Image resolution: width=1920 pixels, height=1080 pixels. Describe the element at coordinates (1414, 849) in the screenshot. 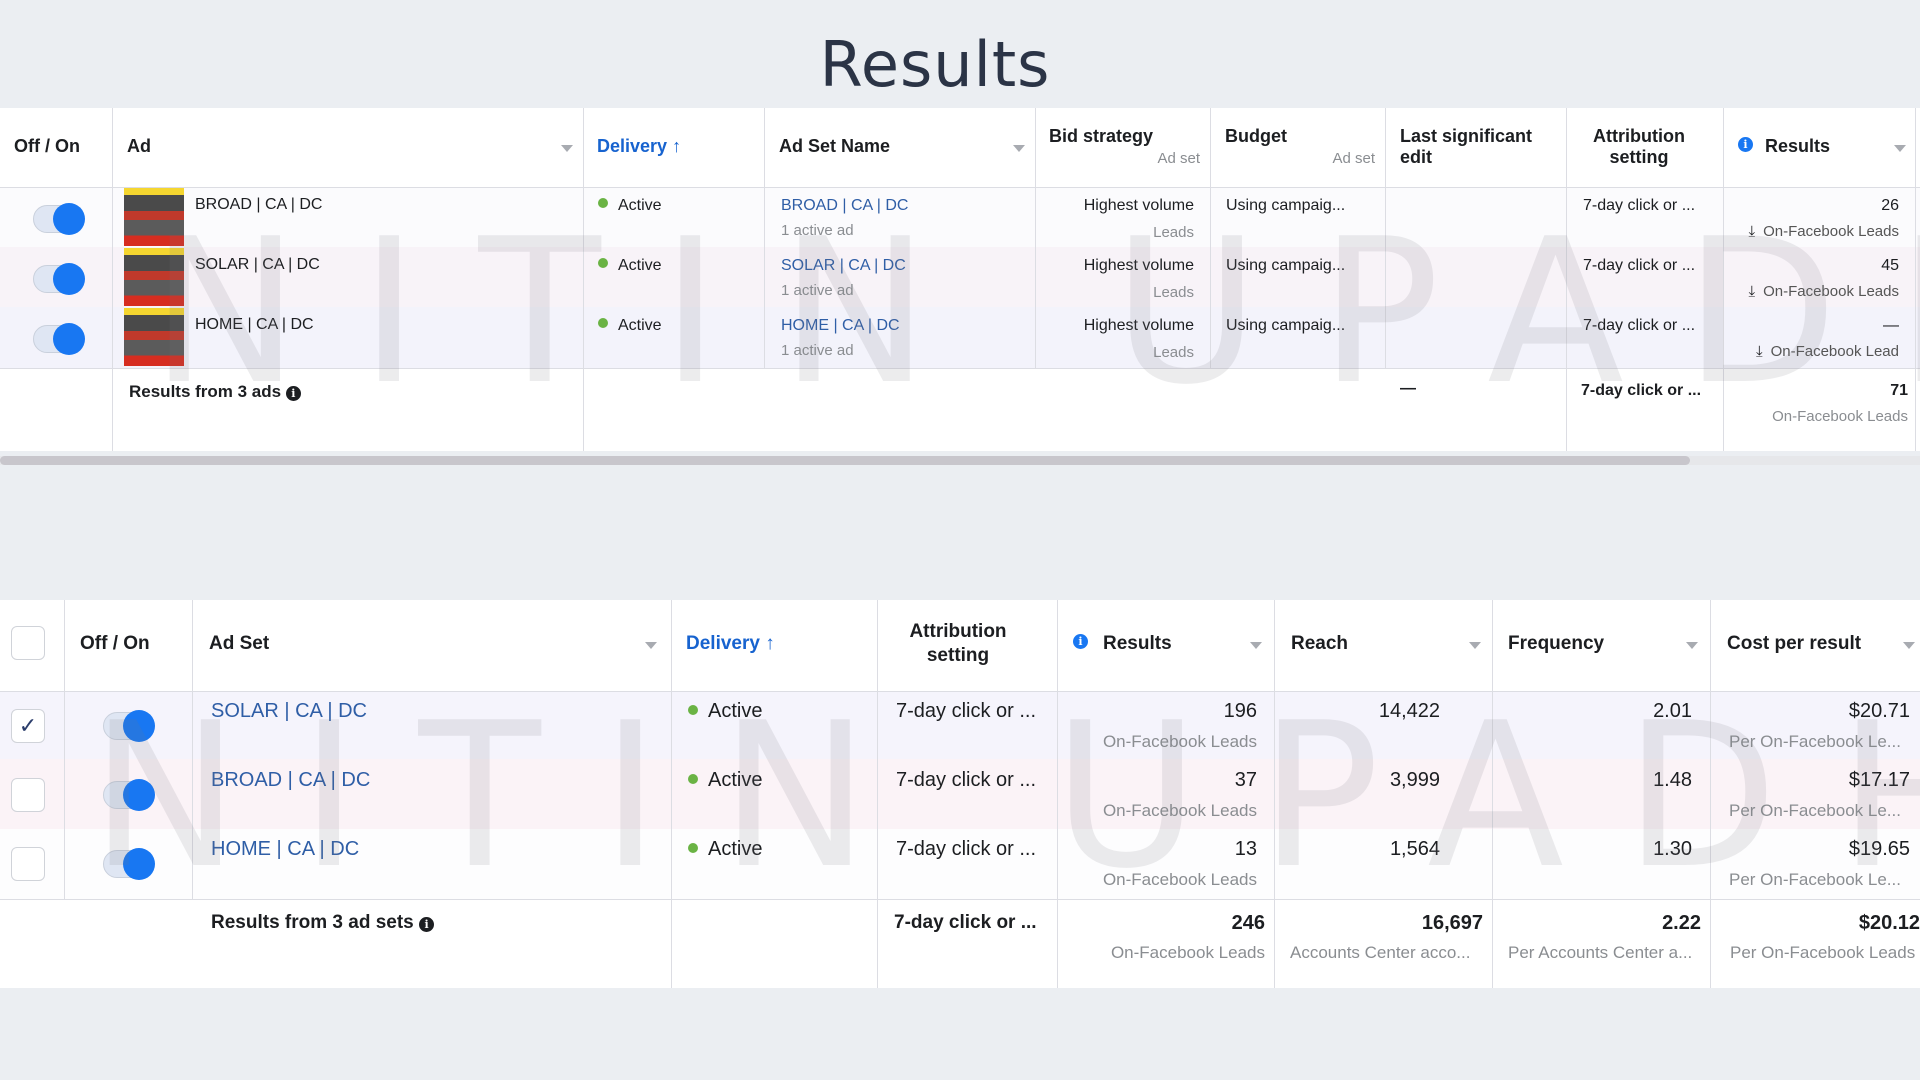

I see `reach-value: 1,564` at that location.